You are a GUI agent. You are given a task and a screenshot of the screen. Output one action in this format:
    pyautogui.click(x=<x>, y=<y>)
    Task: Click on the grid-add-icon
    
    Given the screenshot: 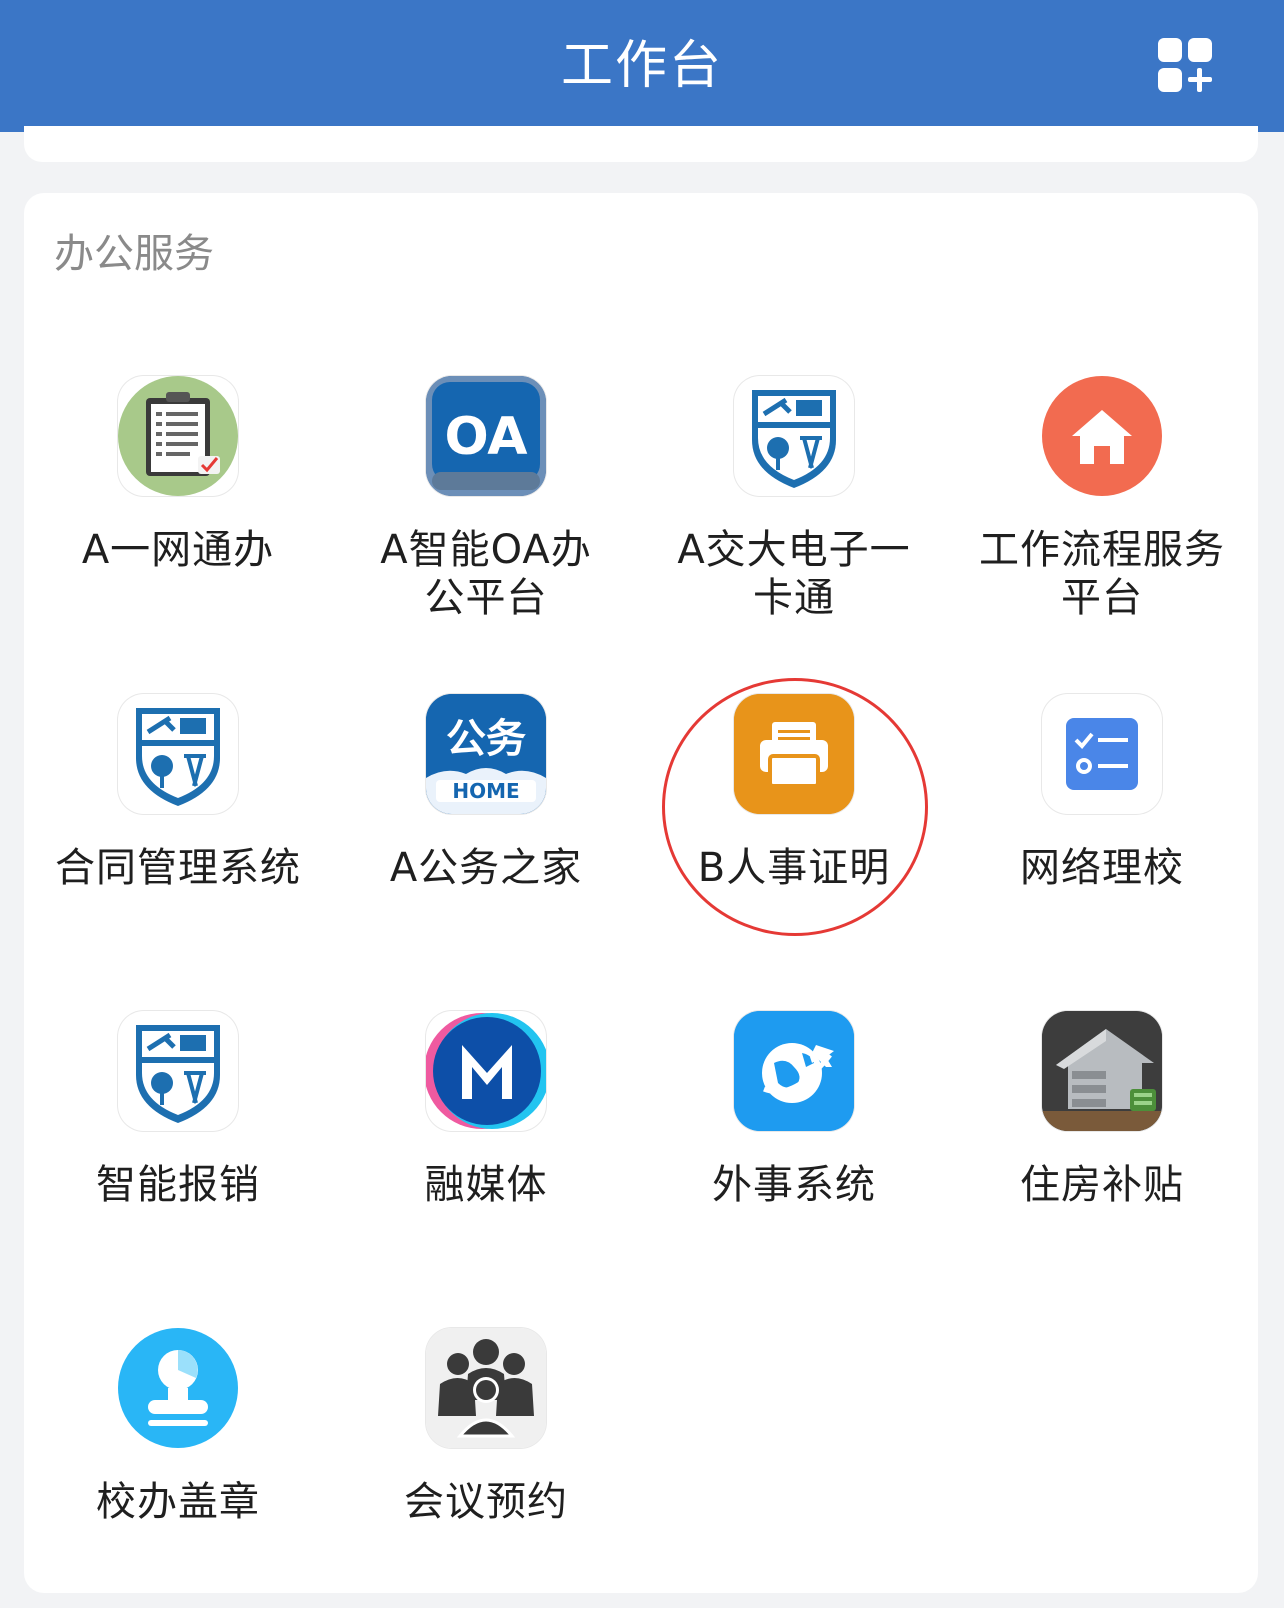 What is the action you would take?
    pyautogui.click(x=1185, y=65)
    